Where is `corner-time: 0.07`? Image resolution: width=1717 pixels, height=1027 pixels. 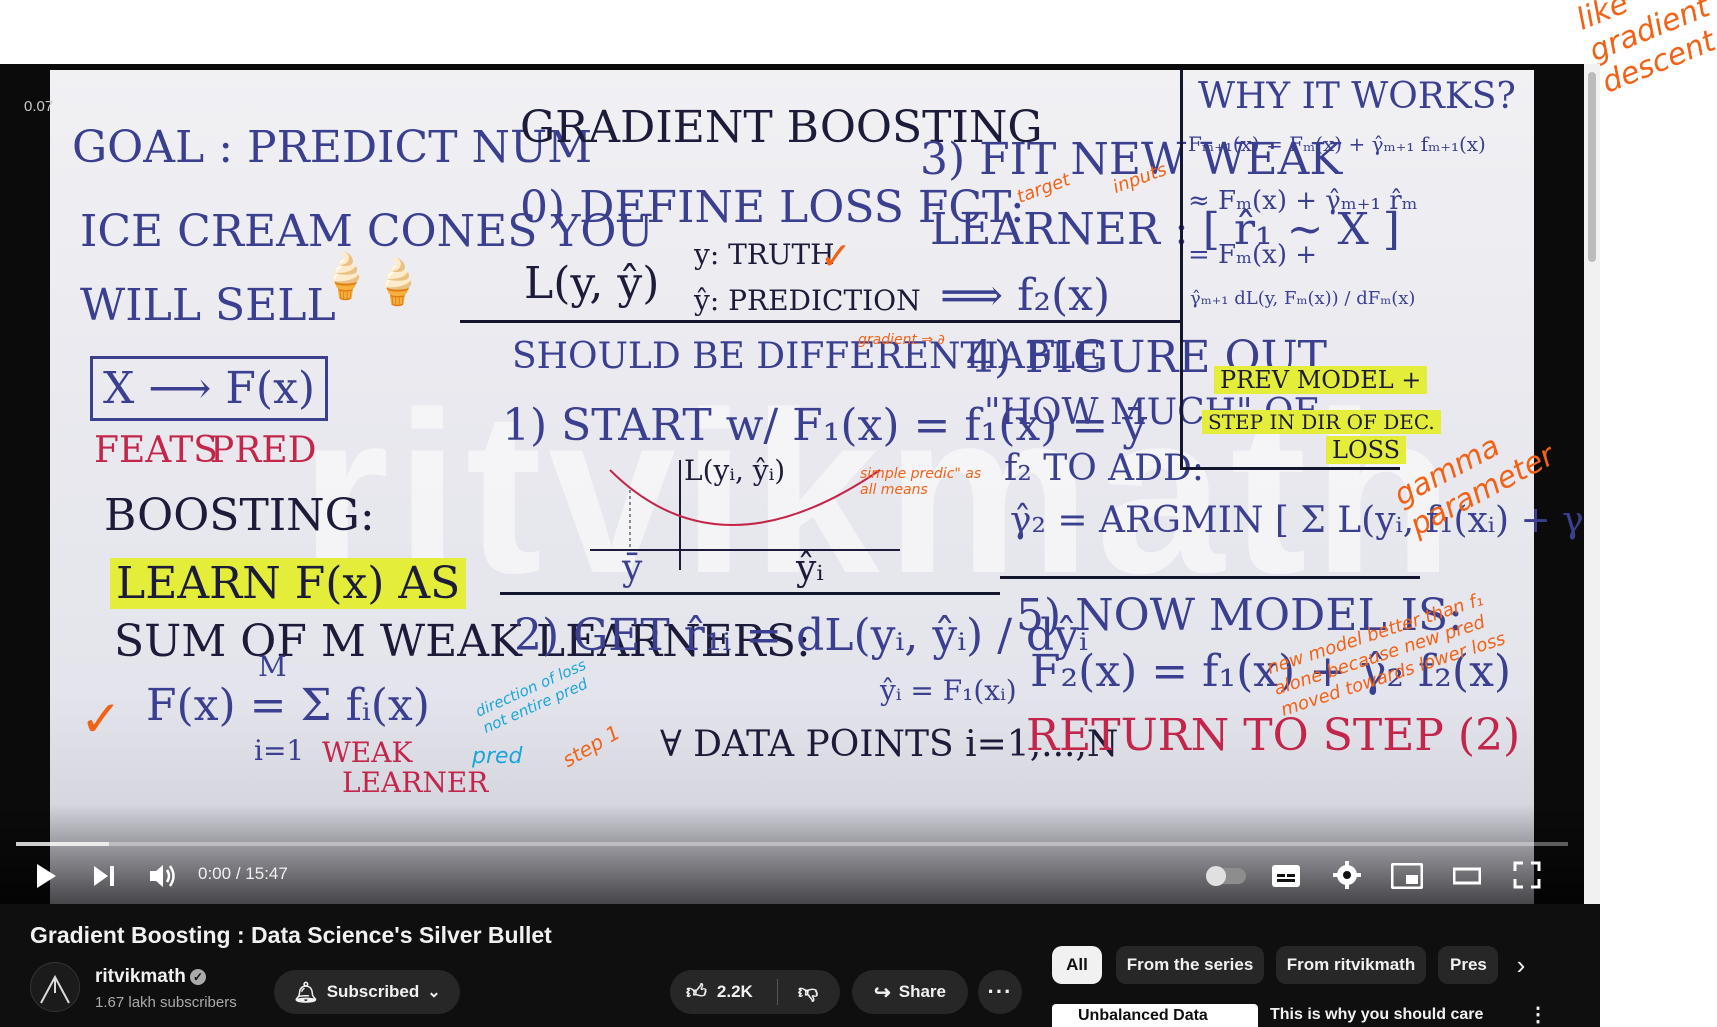 corner-time: 0.07 is located at coordinates (39, 106).